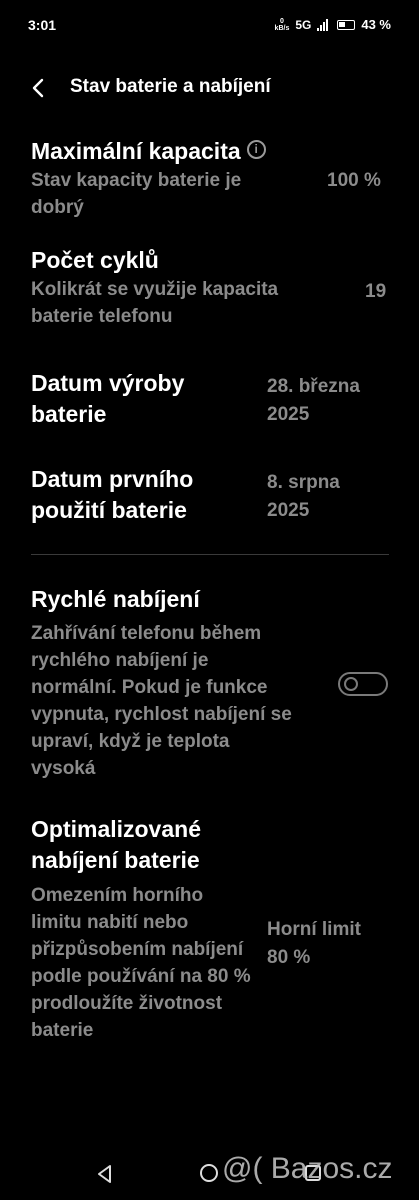 This screenshot has width=419, height=1200. What do you see at coordinates (116, 844) in the screenshot?
I see `optimized-charging-title: Optimalizované nabíjení baterie` at bounding box center [116, 844].